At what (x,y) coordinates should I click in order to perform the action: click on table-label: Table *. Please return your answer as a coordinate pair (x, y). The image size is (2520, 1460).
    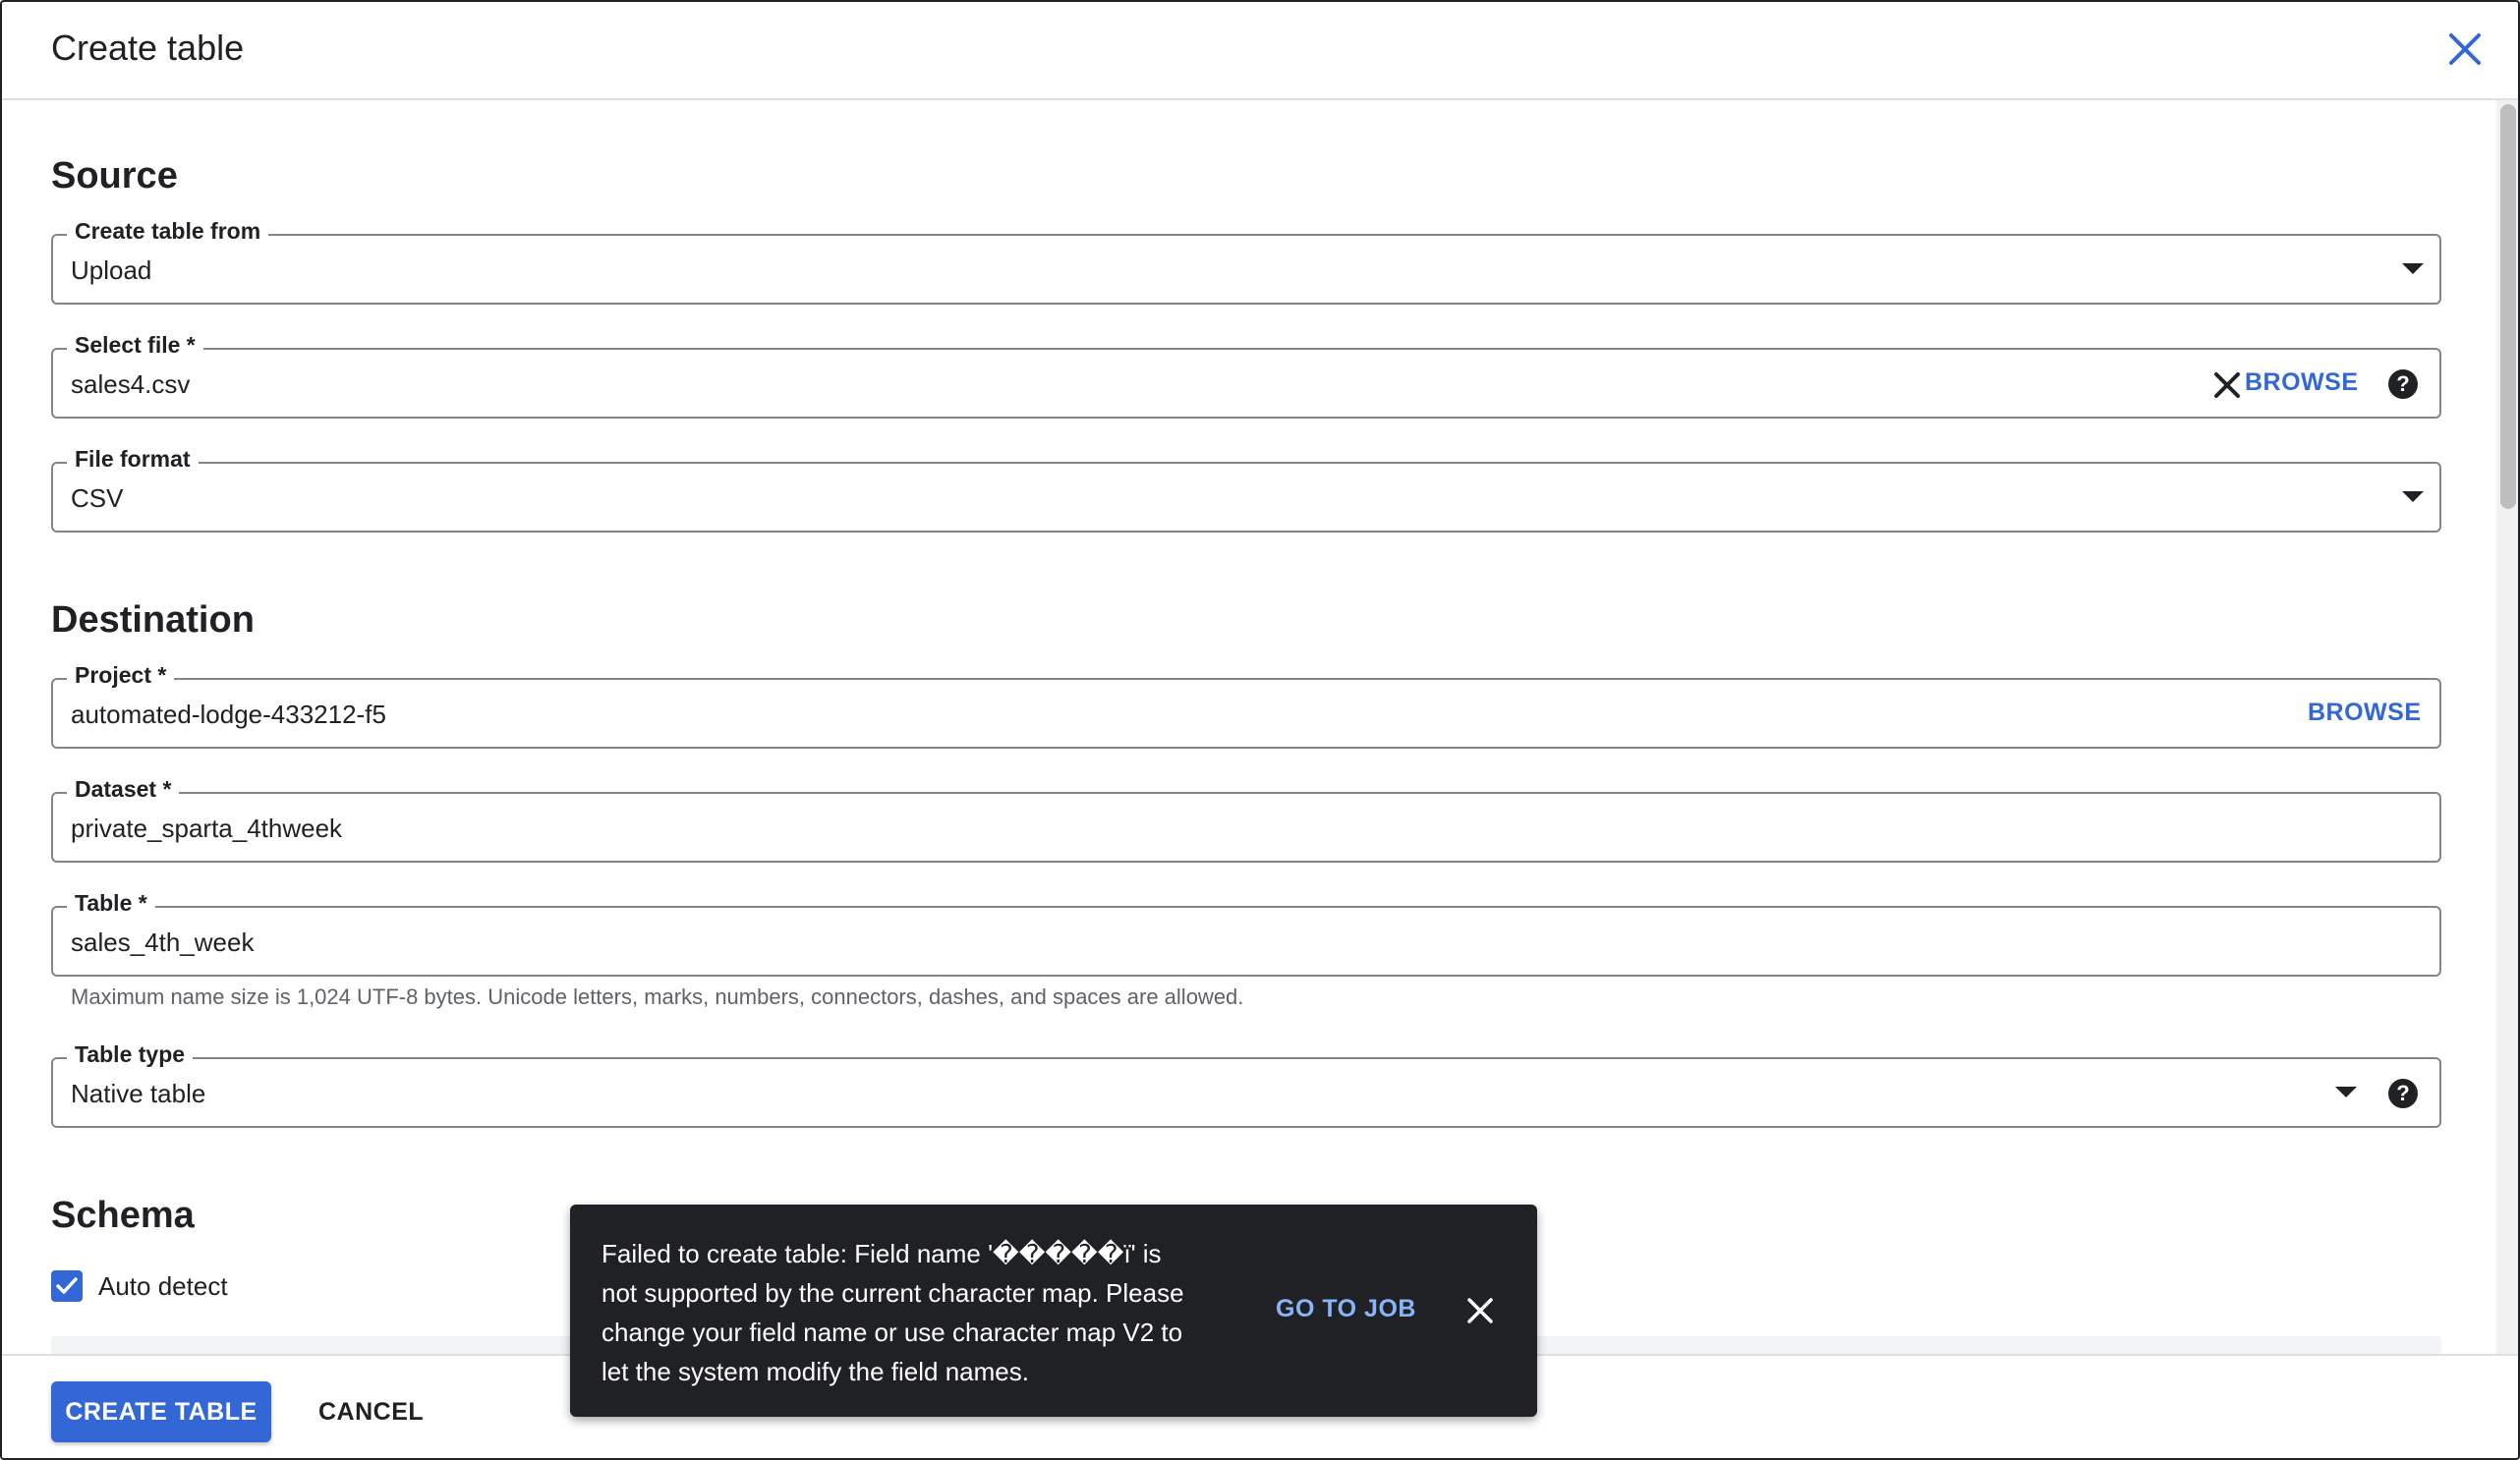
    Looking at the image, I should click on (111, 903).